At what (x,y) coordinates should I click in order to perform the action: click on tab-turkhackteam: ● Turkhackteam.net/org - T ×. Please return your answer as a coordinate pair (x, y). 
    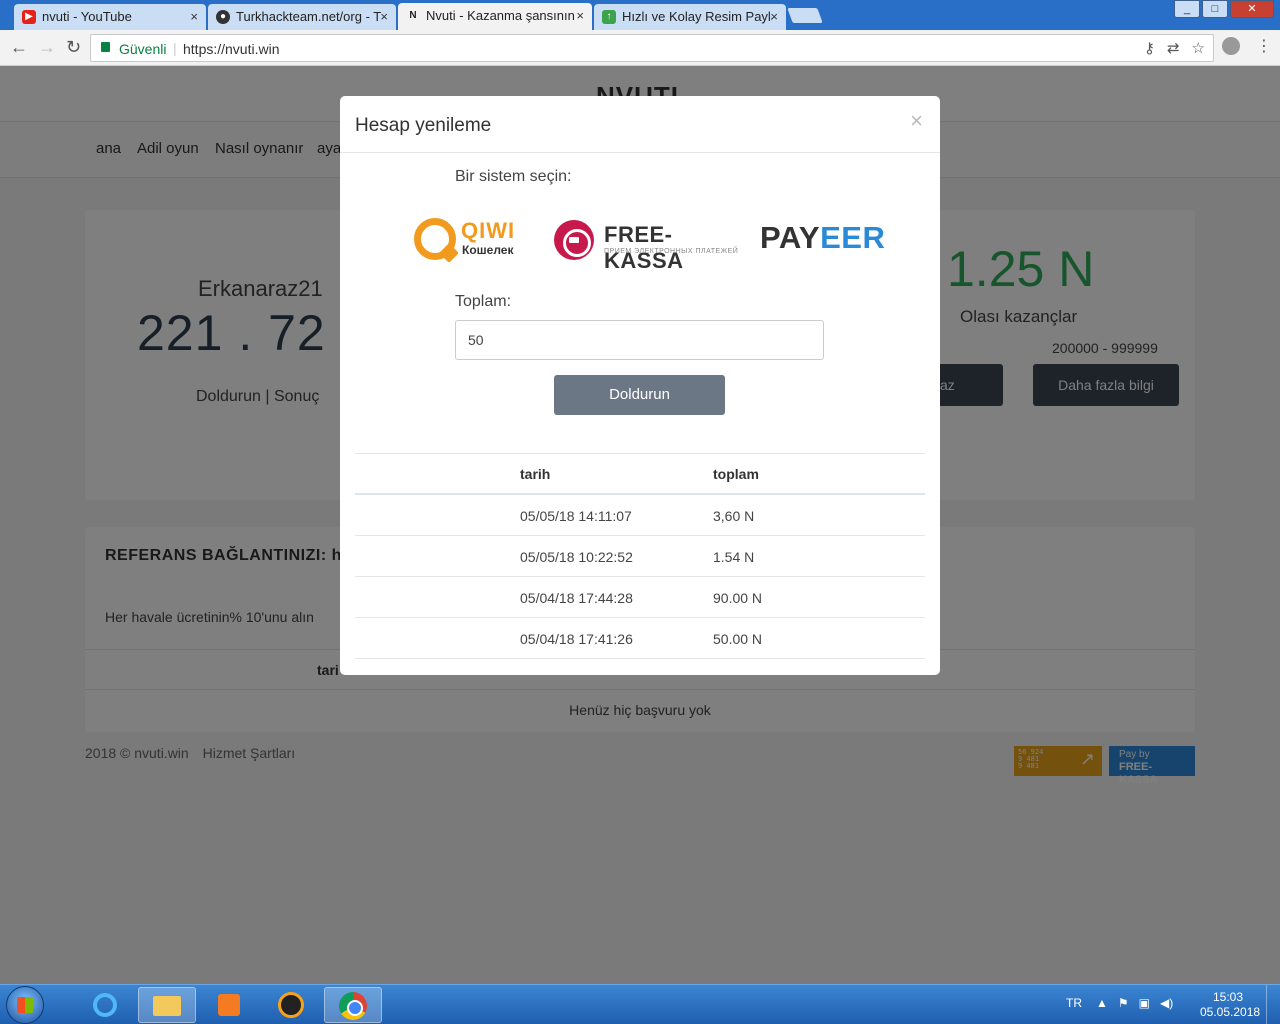
    Looking at the image, I should click on (302, 17).